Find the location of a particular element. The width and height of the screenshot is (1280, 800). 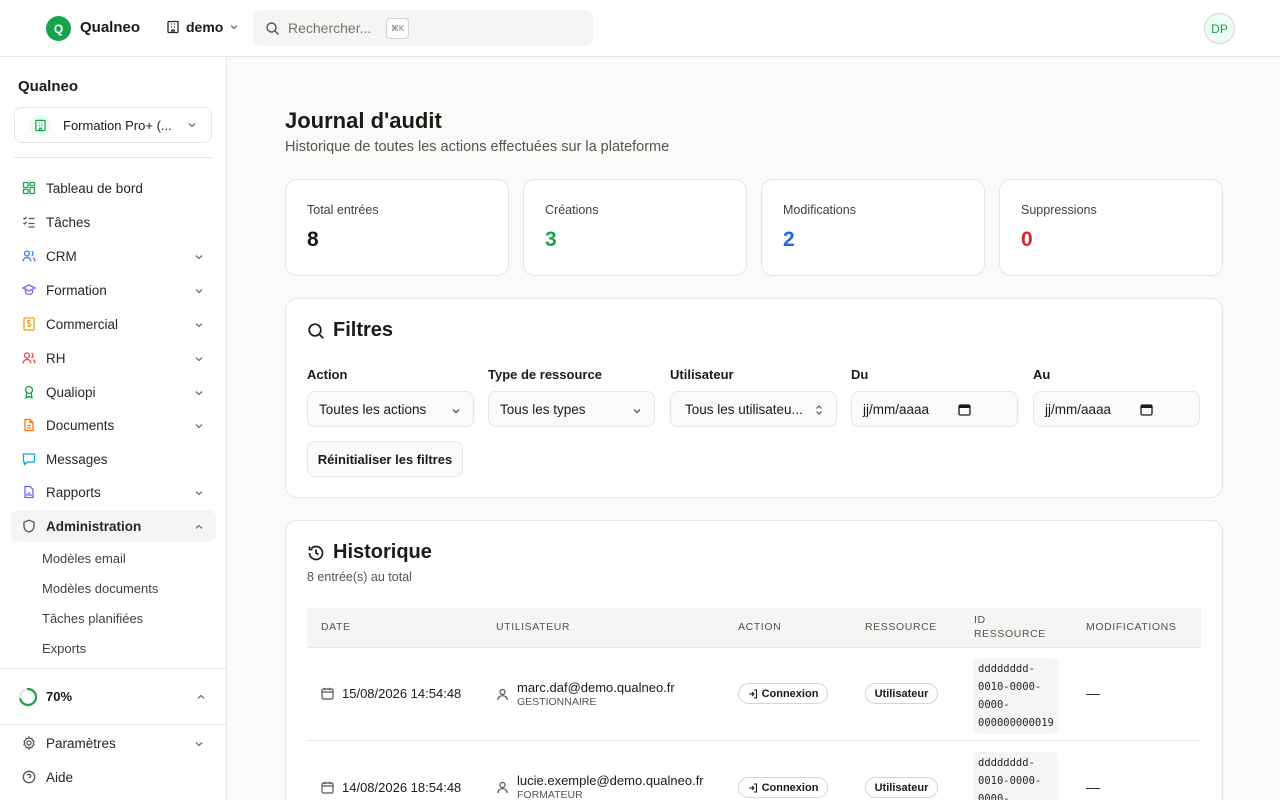

filter-from-placeholder: jj/mm/aaaa is located at coordinates (896, 409).